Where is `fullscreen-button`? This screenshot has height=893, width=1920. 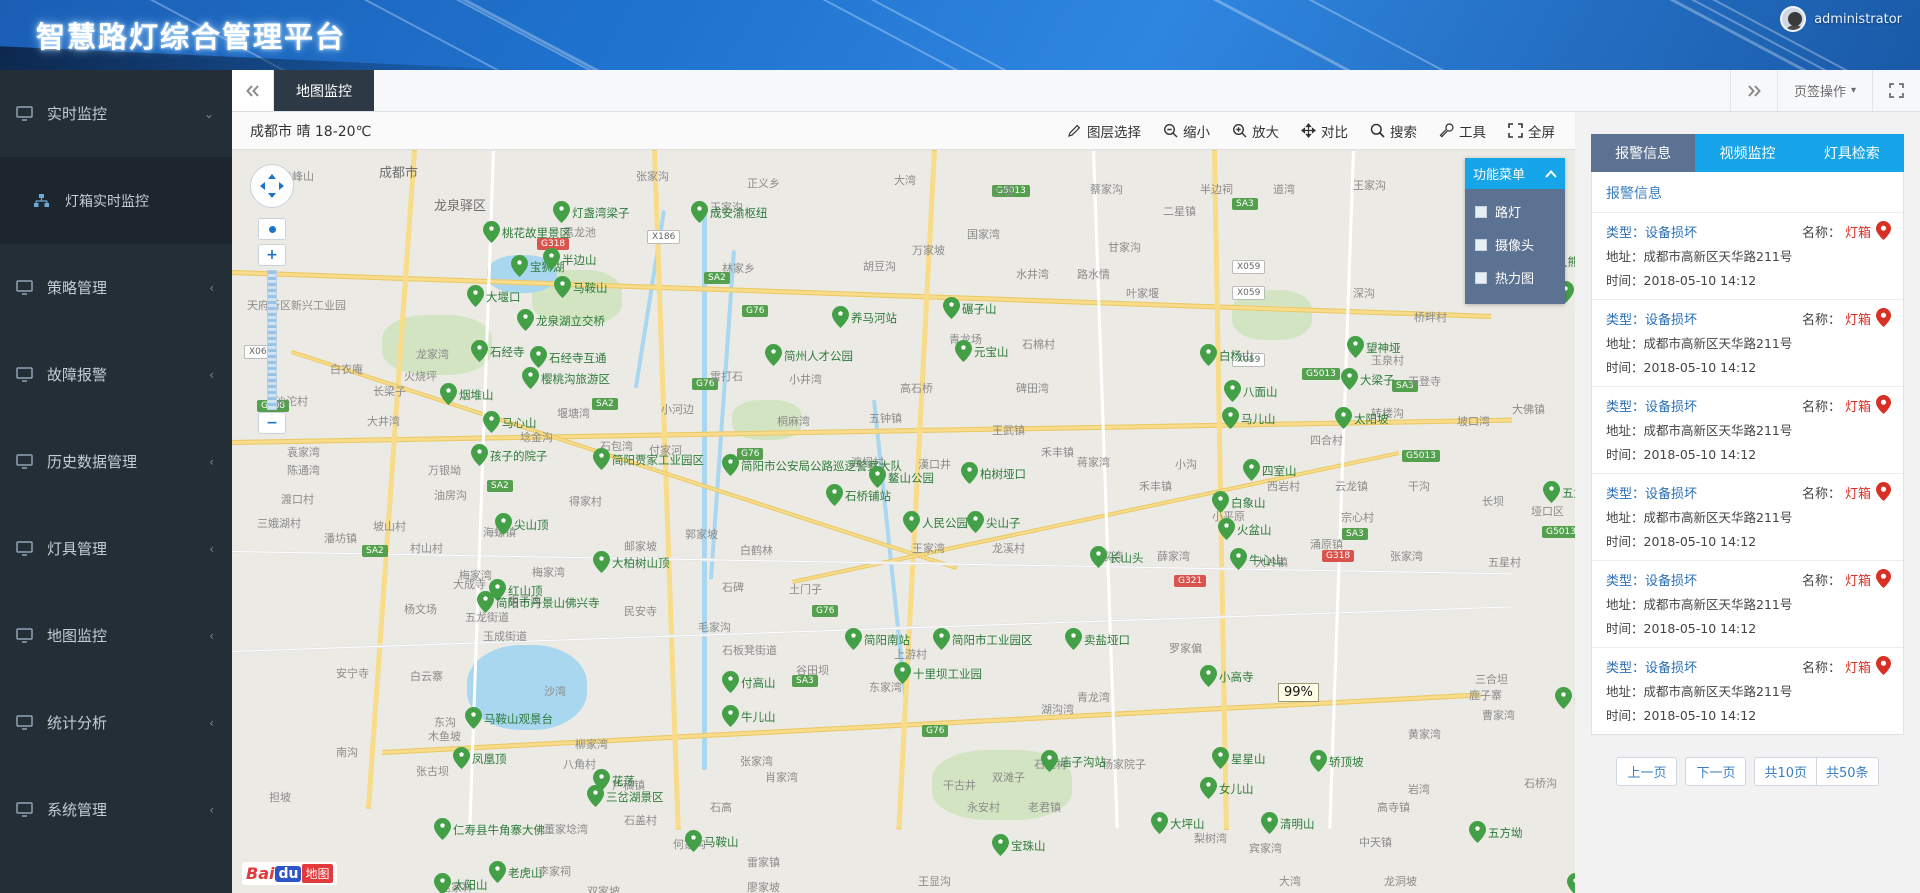 fullscreen-button is located at coordinates (1896, 90).